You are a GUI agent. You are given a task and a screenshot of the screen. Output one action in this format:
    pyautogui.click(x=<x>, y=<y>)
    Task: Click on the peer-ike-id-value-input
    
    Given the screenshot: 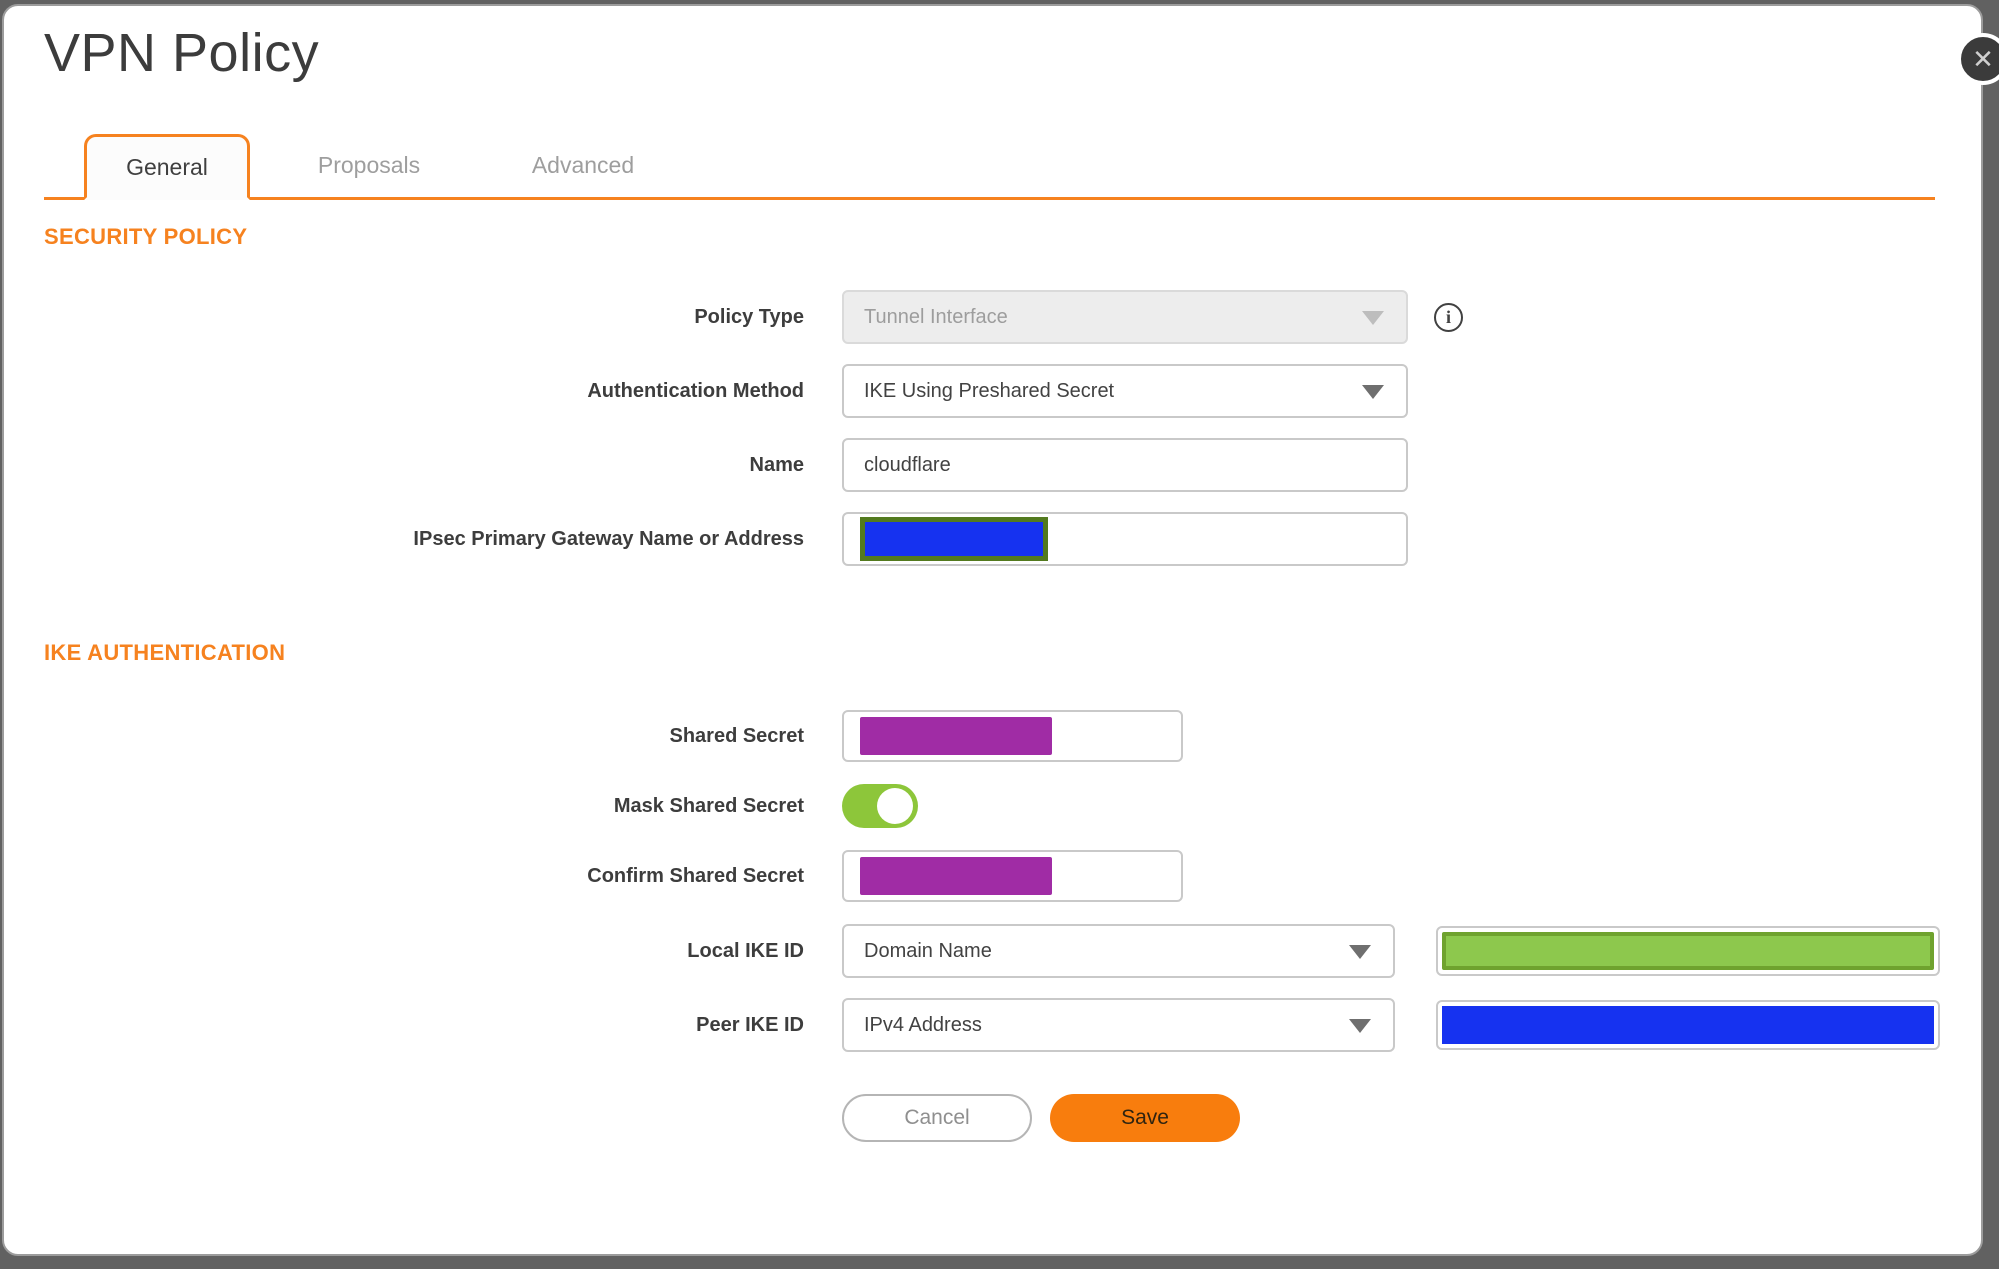 What is the action you would take?
    pyautogui.click(x=1688, y=1025)
    